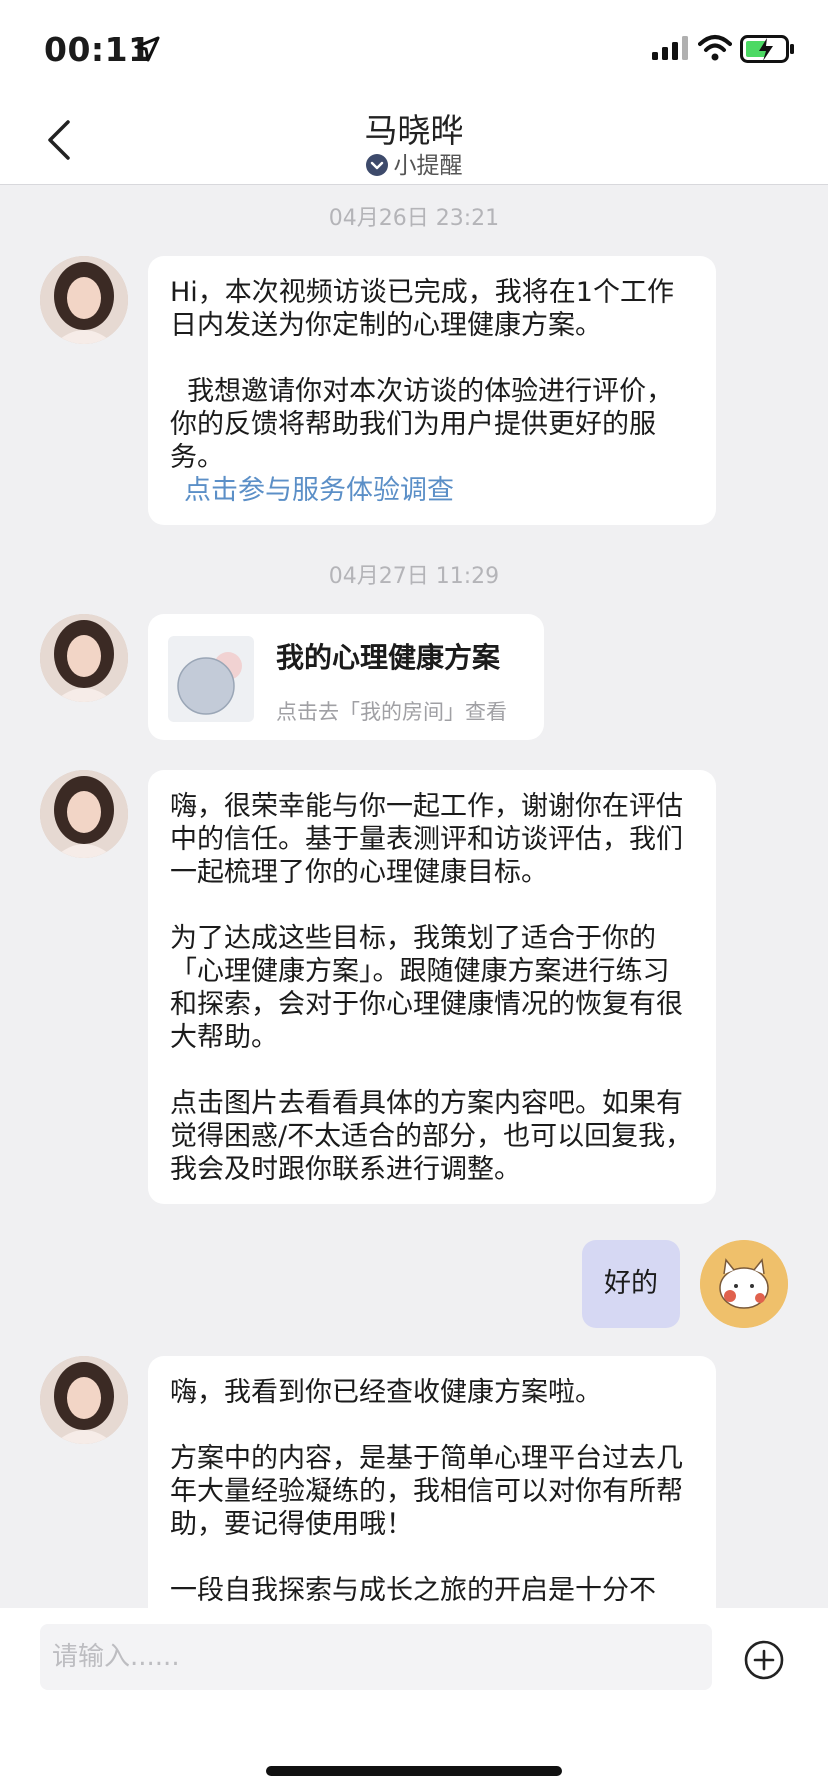 The image size is (828, 1792). I want to click on home-indicator, so click(414, 1771).